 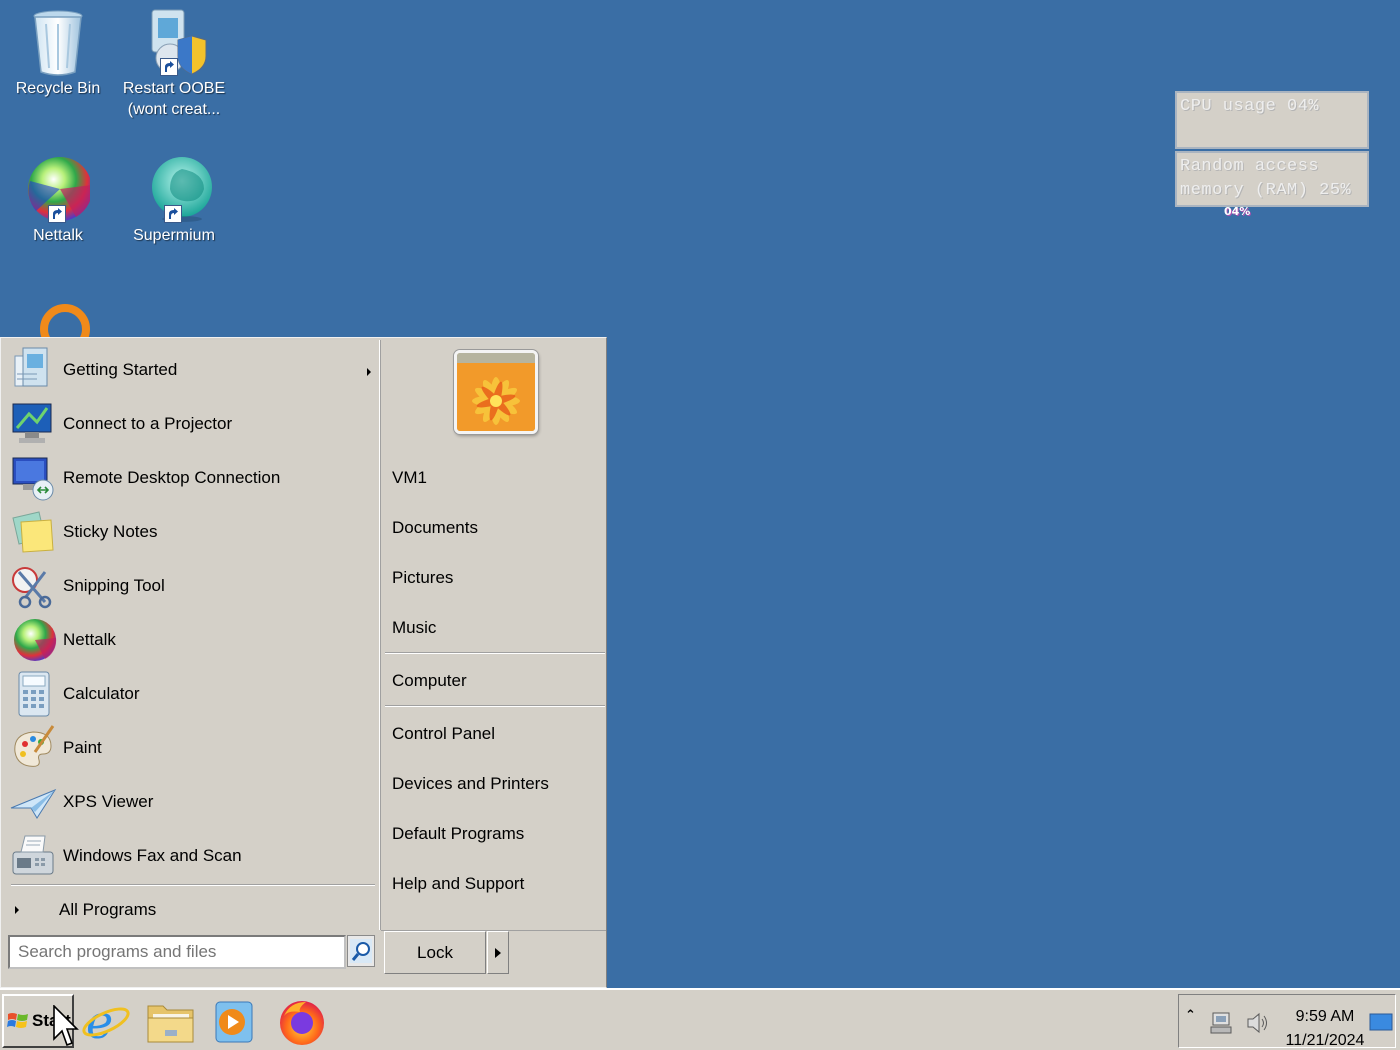 I want to click on lock-label: Lock, so click(x=435, y=952).